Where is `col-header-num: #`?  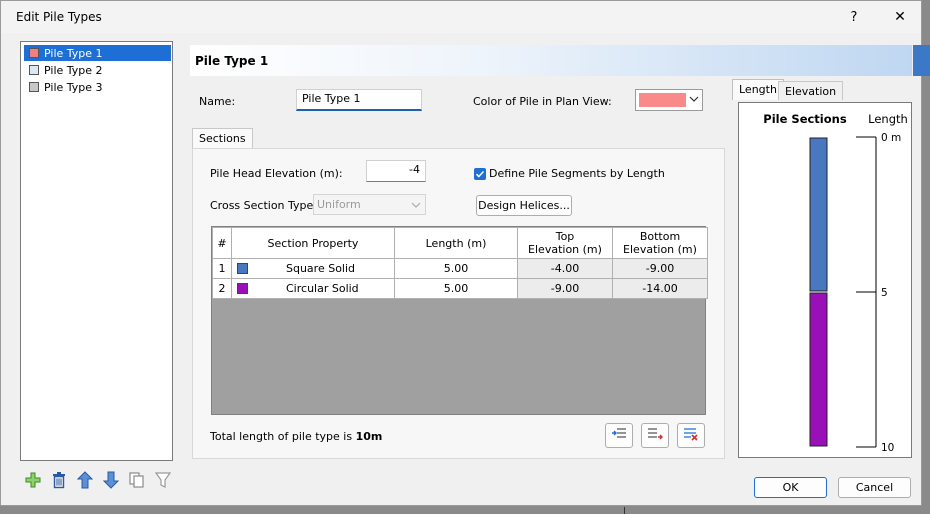
col-header-num: # is located at coordinates (222, 243).